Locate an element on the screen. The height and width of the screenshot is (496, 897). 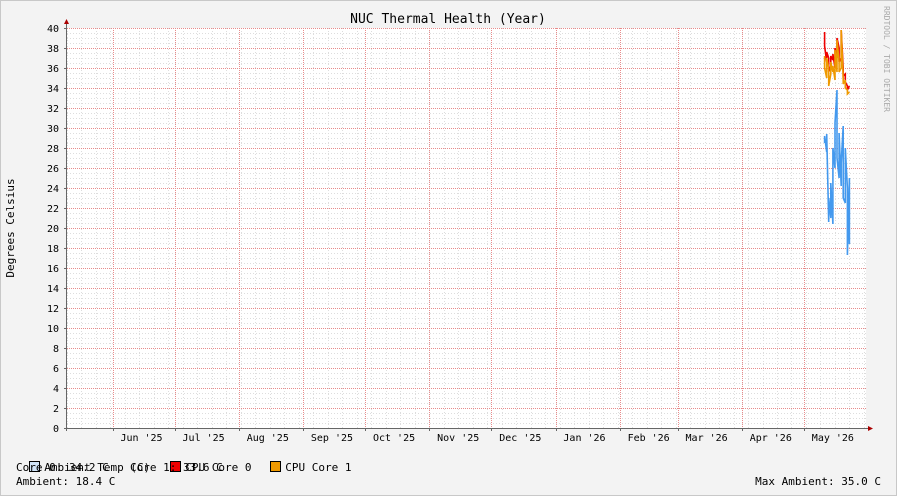
legend-label-core1: CPU Core 1 is located at coordinates (318, 467).